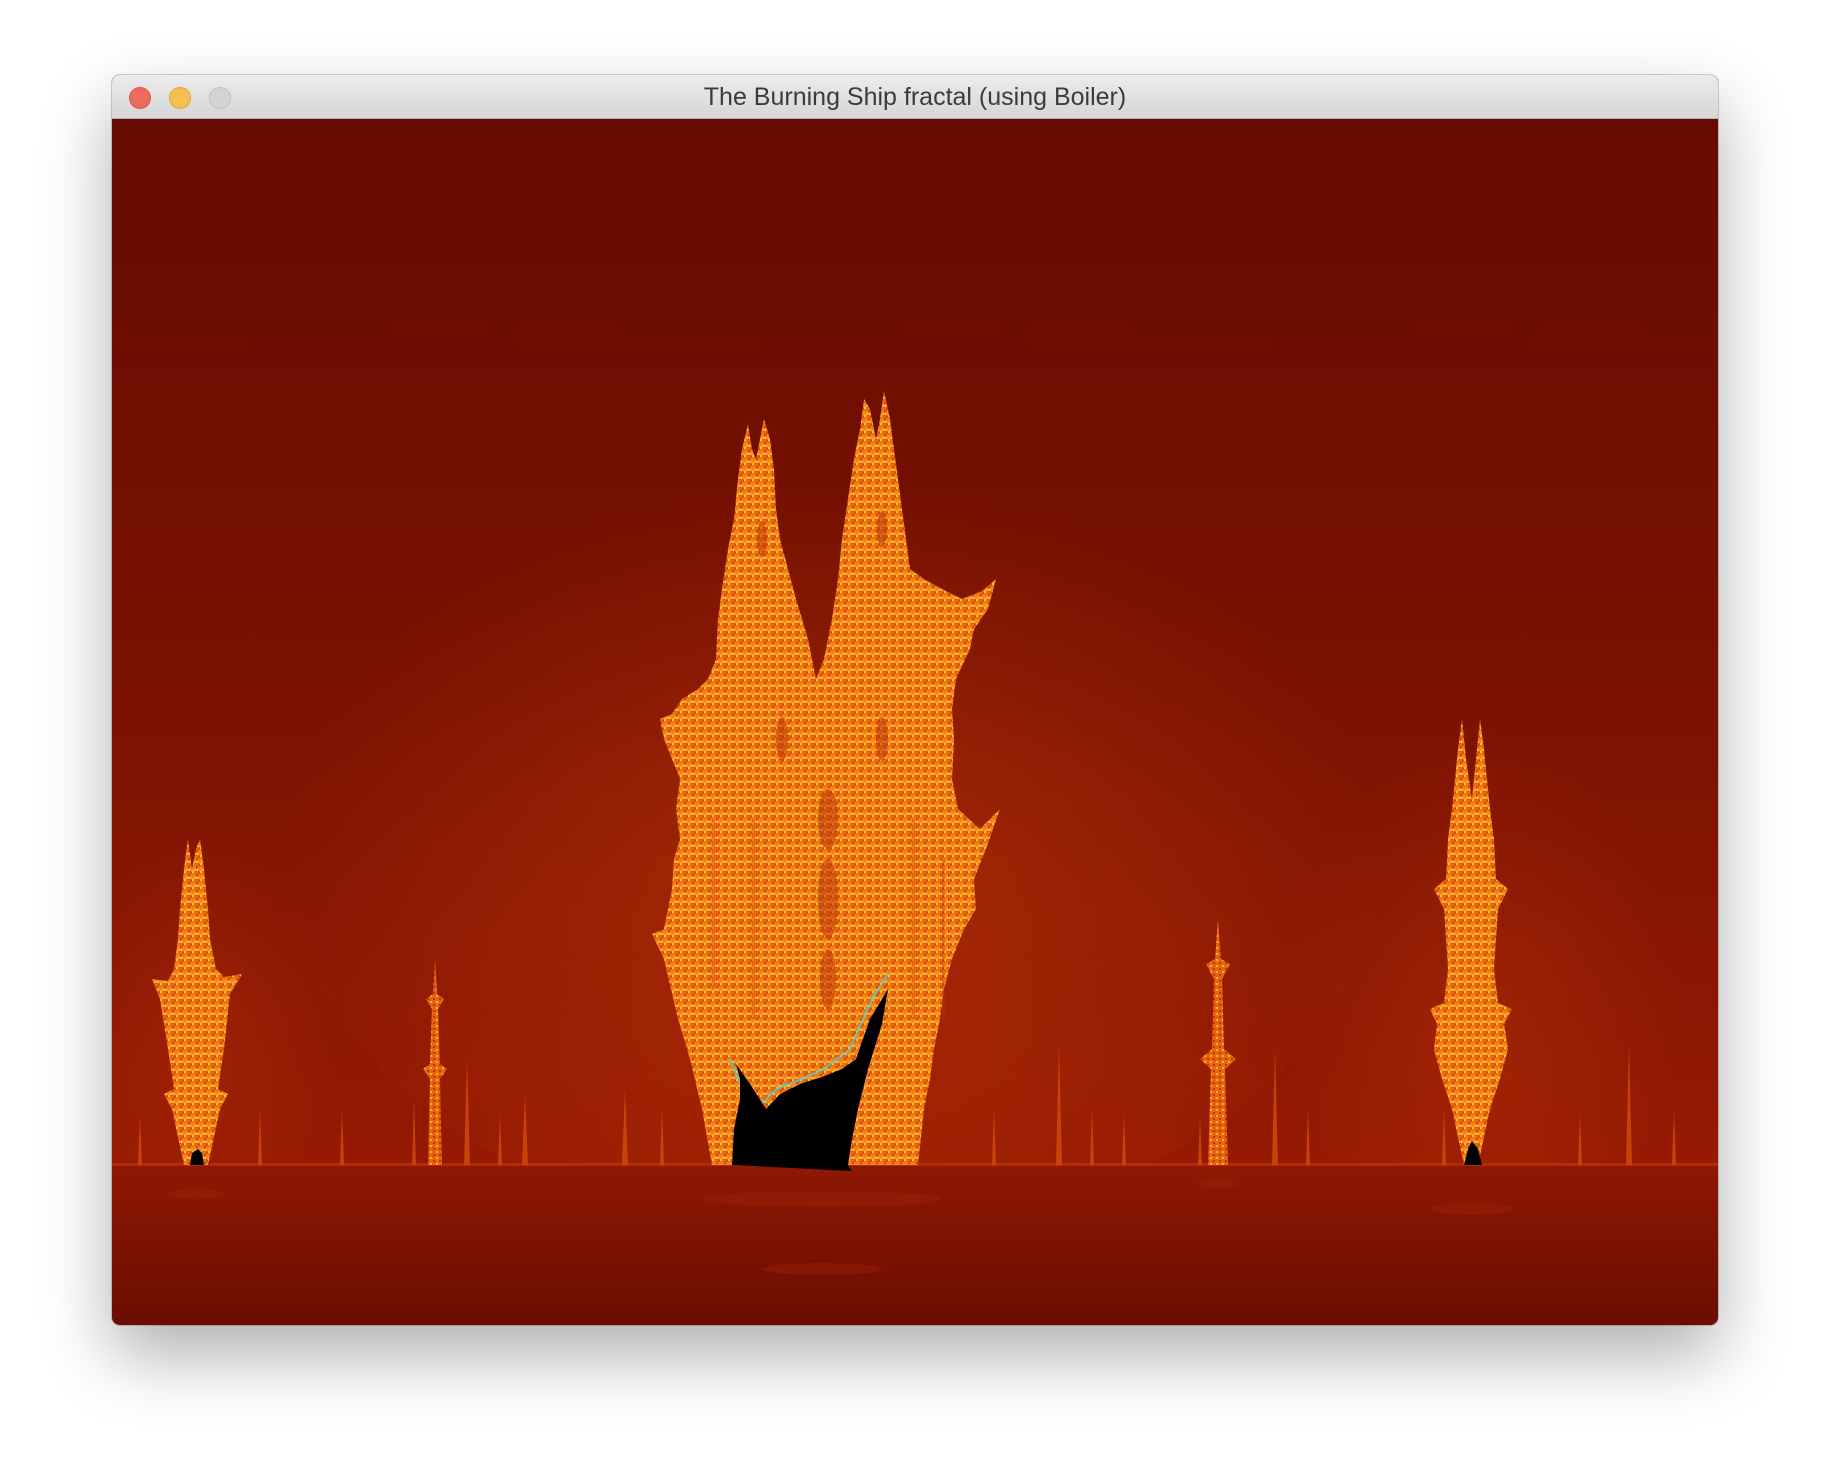 The width and height of the screenshot is (1824, 1468). I want to click on window-title: The Burning Ship fractal (using Boiler), so click(915, 97).